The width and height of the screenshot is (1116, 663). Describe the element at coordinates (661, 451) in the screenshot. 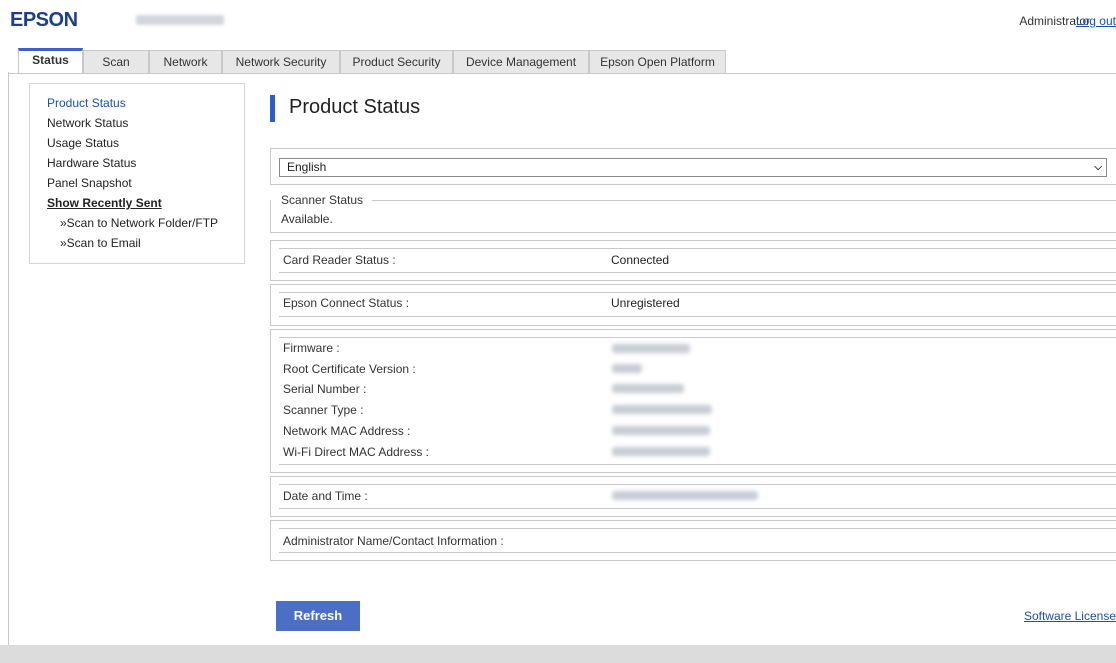

I see `wifi-direct-mac-value-redacted` at that location.